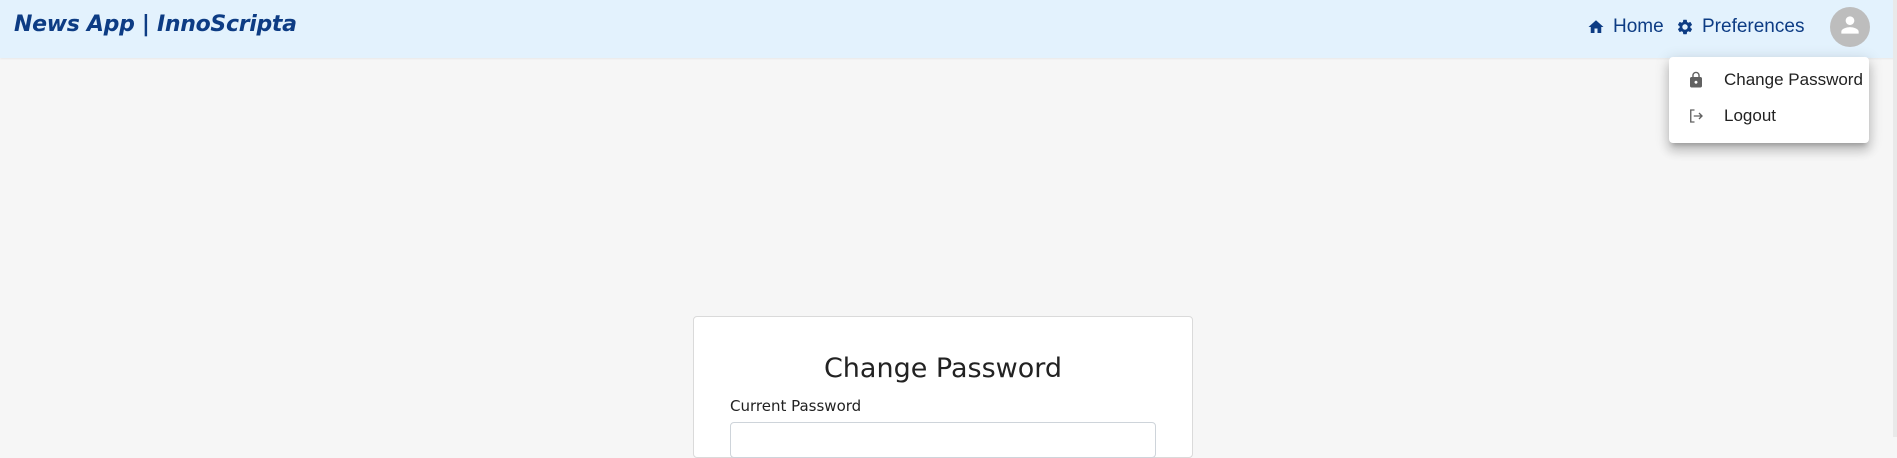 Image resolution: width=1897 pixels, height=458 pixels. I want to click on user-dropdown-menu: Change Password Logout, so click(1769, 100).